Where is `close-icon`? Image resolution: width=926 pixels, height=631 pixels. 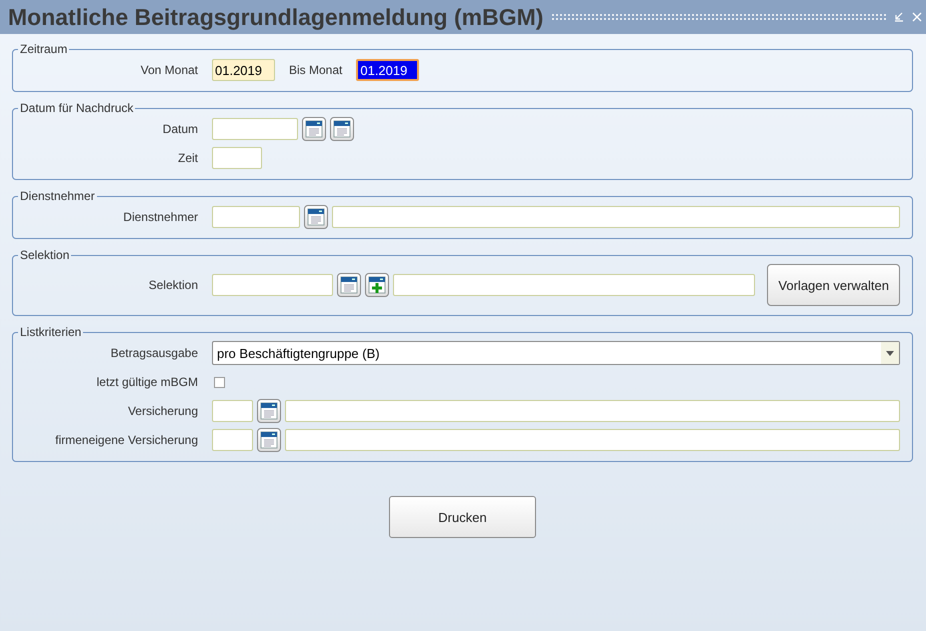 close-icon is located at coordinates (917, 17).